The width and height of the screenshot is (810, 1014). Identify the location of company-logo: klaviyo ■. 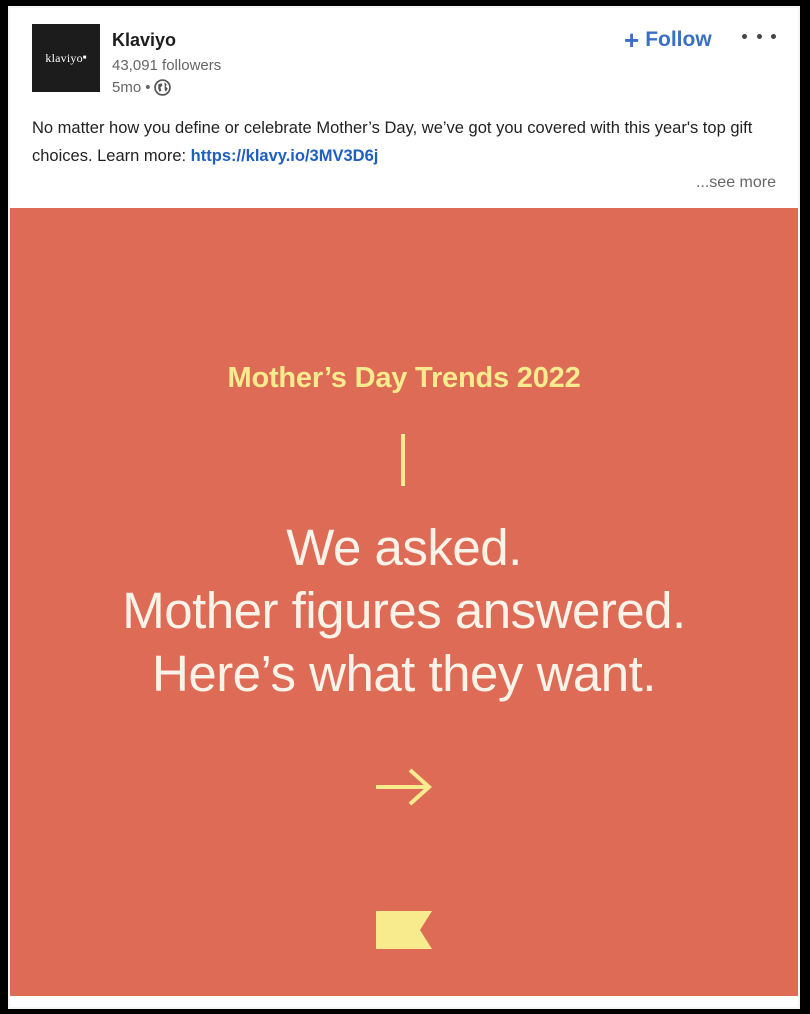
(66, 58).